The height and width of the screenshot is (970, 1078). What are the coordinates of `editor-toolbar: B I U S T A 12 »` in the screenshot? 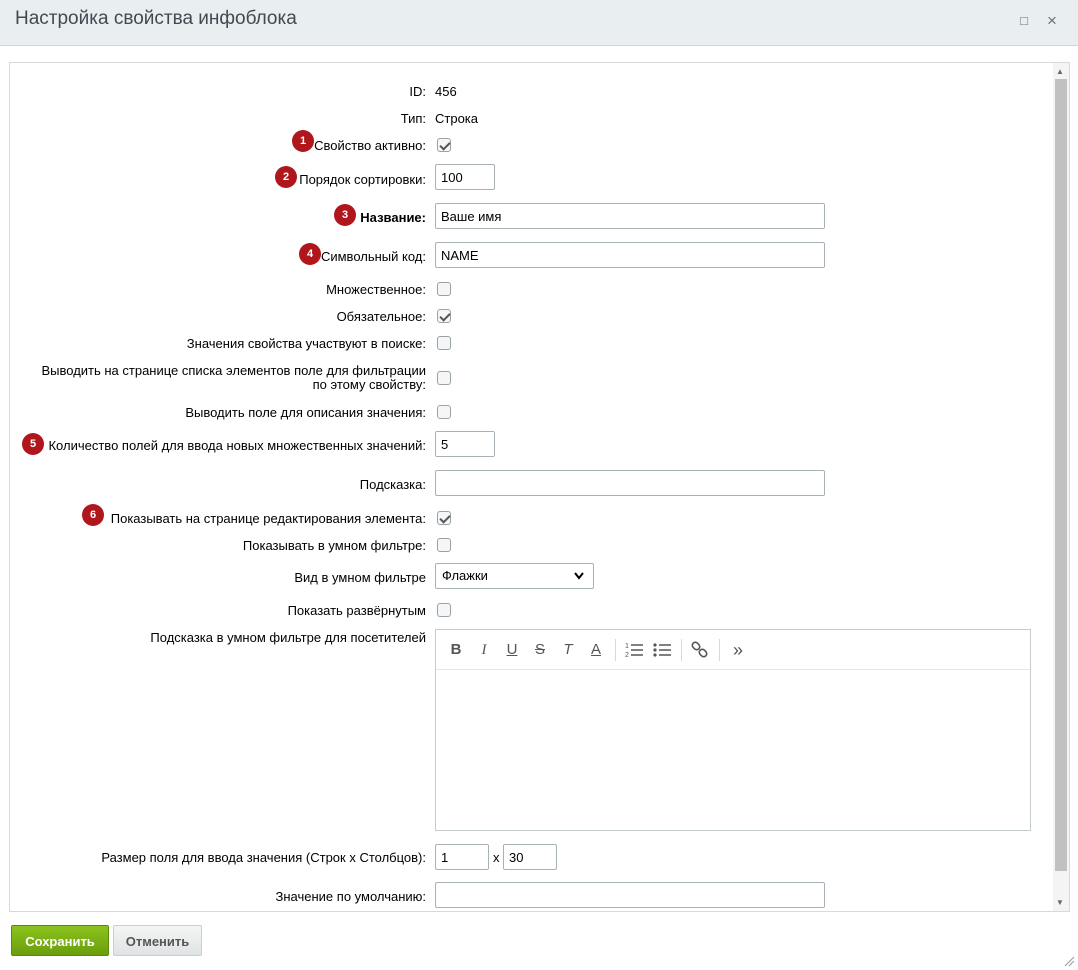 It's located at (733, 650).